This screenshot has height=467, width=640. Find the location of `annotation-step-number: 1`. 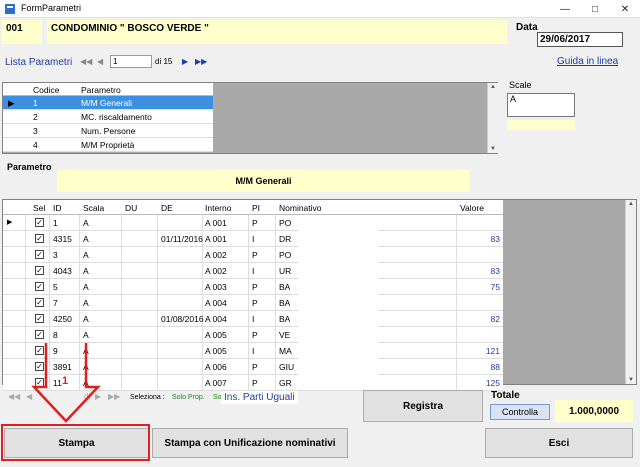

annotation-step-number: 1 is located at coordinates (65, 381).